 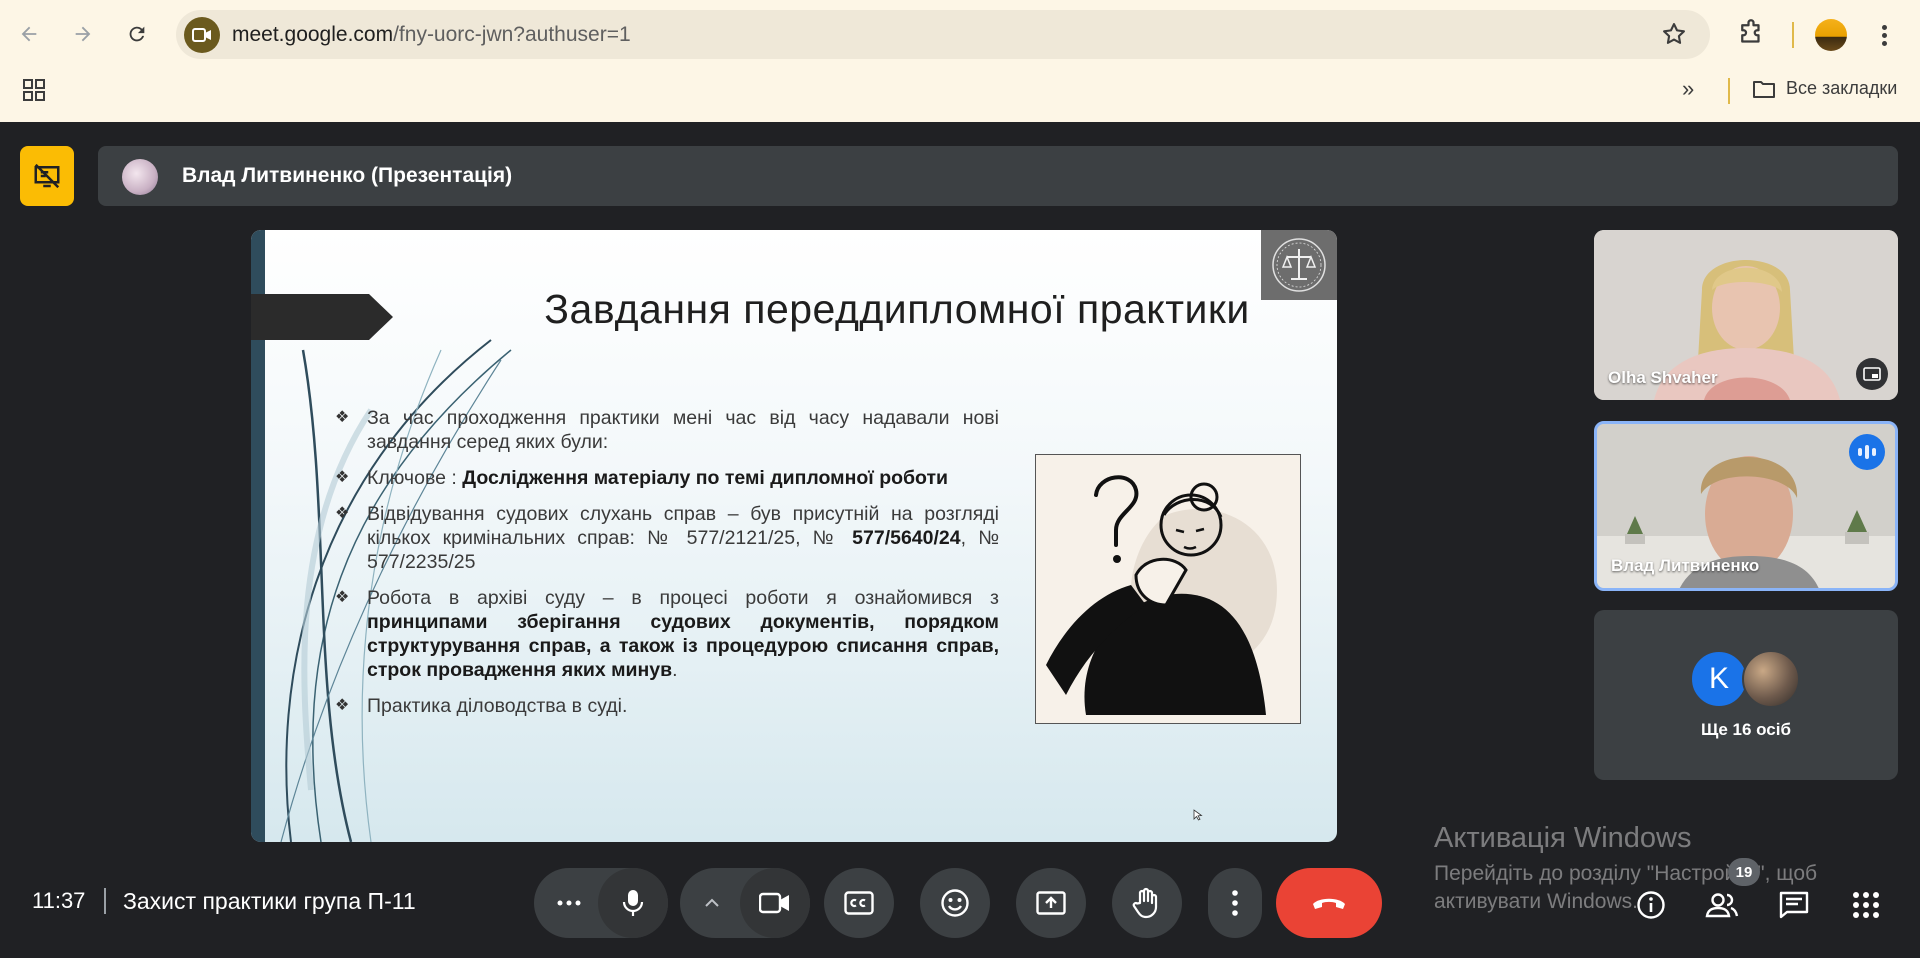 I want to click on reload-icon, so click(x=137, y=34).